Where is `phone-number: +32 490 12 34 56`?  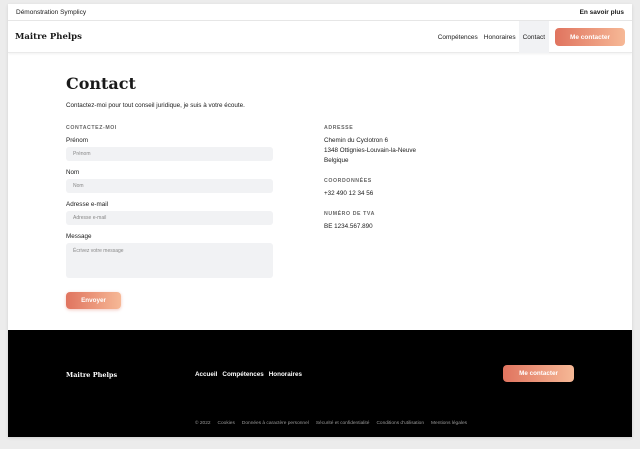
phone-number: +32 490 12 34 56 is located at coordinates (370, 194).